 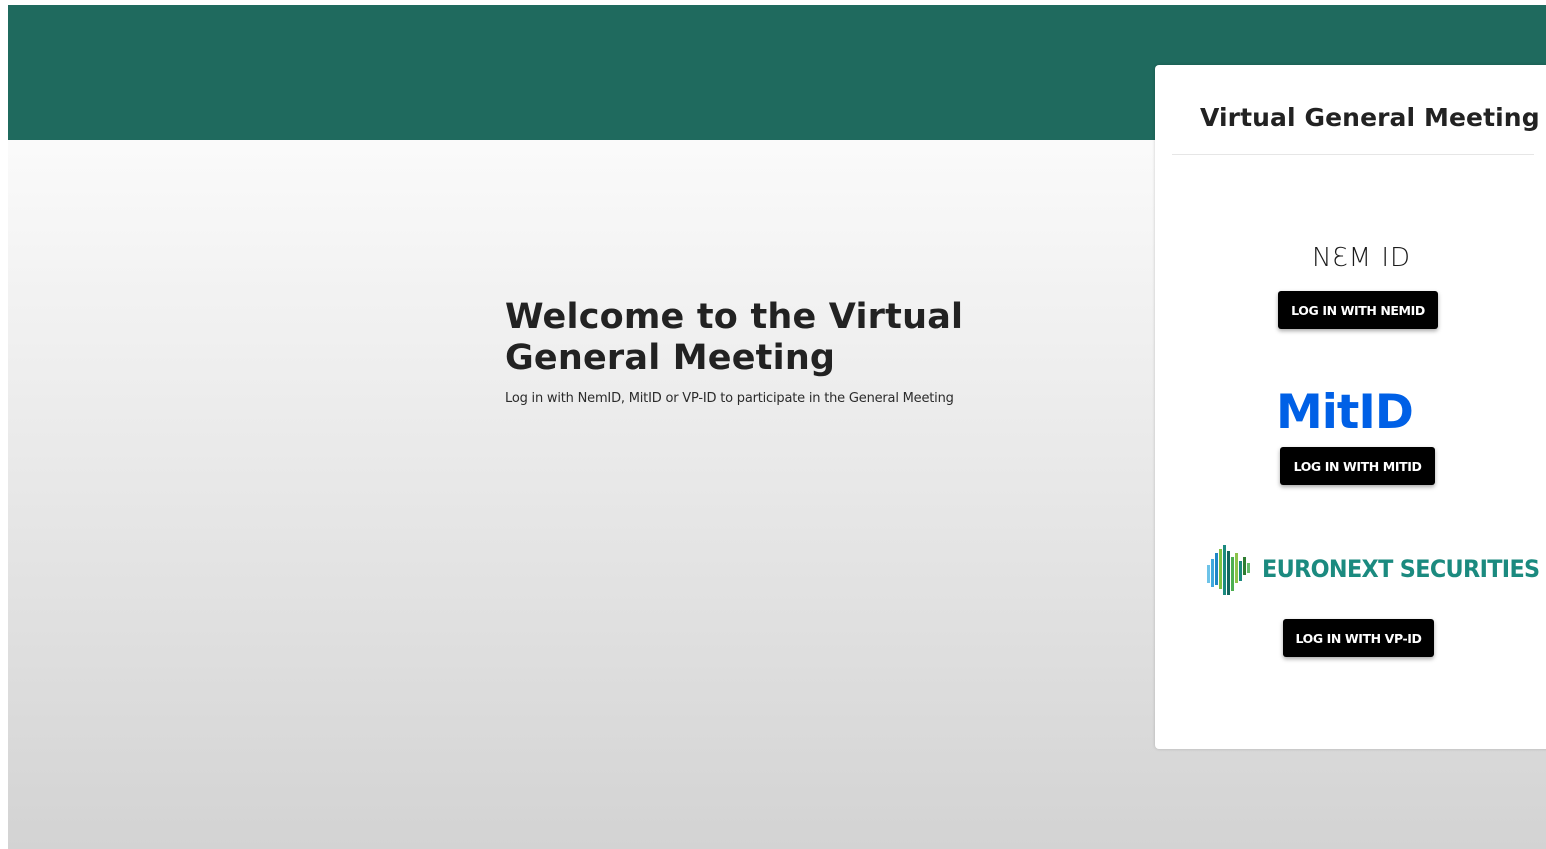 I want to click on mitid-logo-icon: MitID, so click(x=1345, y=412).